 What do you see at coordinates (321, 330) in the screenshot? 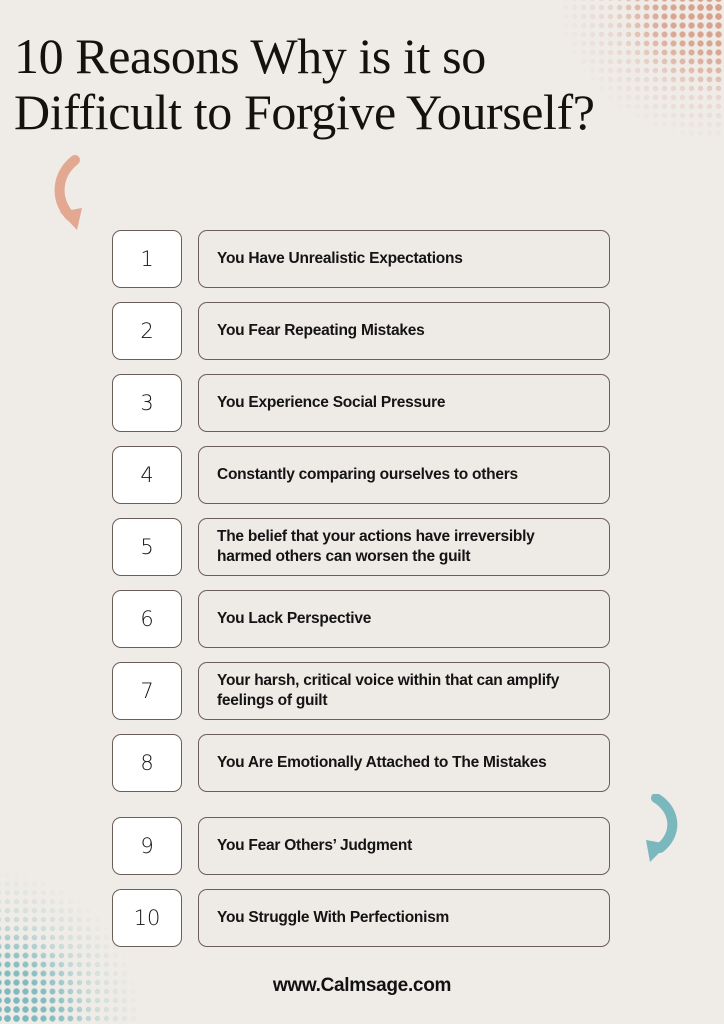
I see `reason-text: You Fear Repeating Mistakes` at bounding box center [321, 330].